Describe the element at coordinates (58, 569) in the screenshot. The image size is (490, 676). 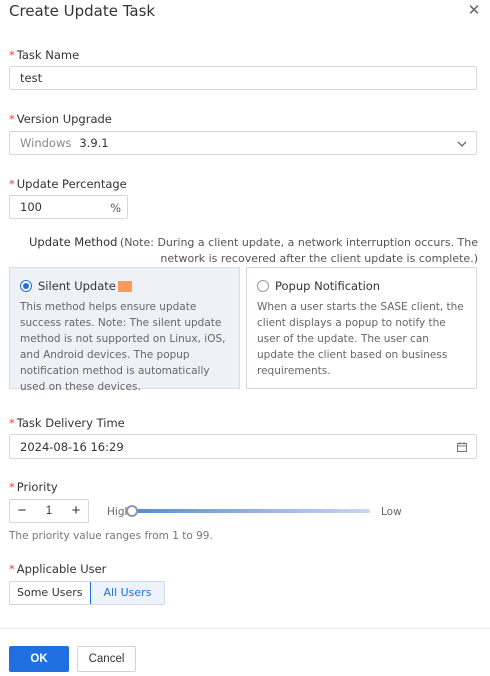
I see `applicable-user-label: * Applicable User` at that location.